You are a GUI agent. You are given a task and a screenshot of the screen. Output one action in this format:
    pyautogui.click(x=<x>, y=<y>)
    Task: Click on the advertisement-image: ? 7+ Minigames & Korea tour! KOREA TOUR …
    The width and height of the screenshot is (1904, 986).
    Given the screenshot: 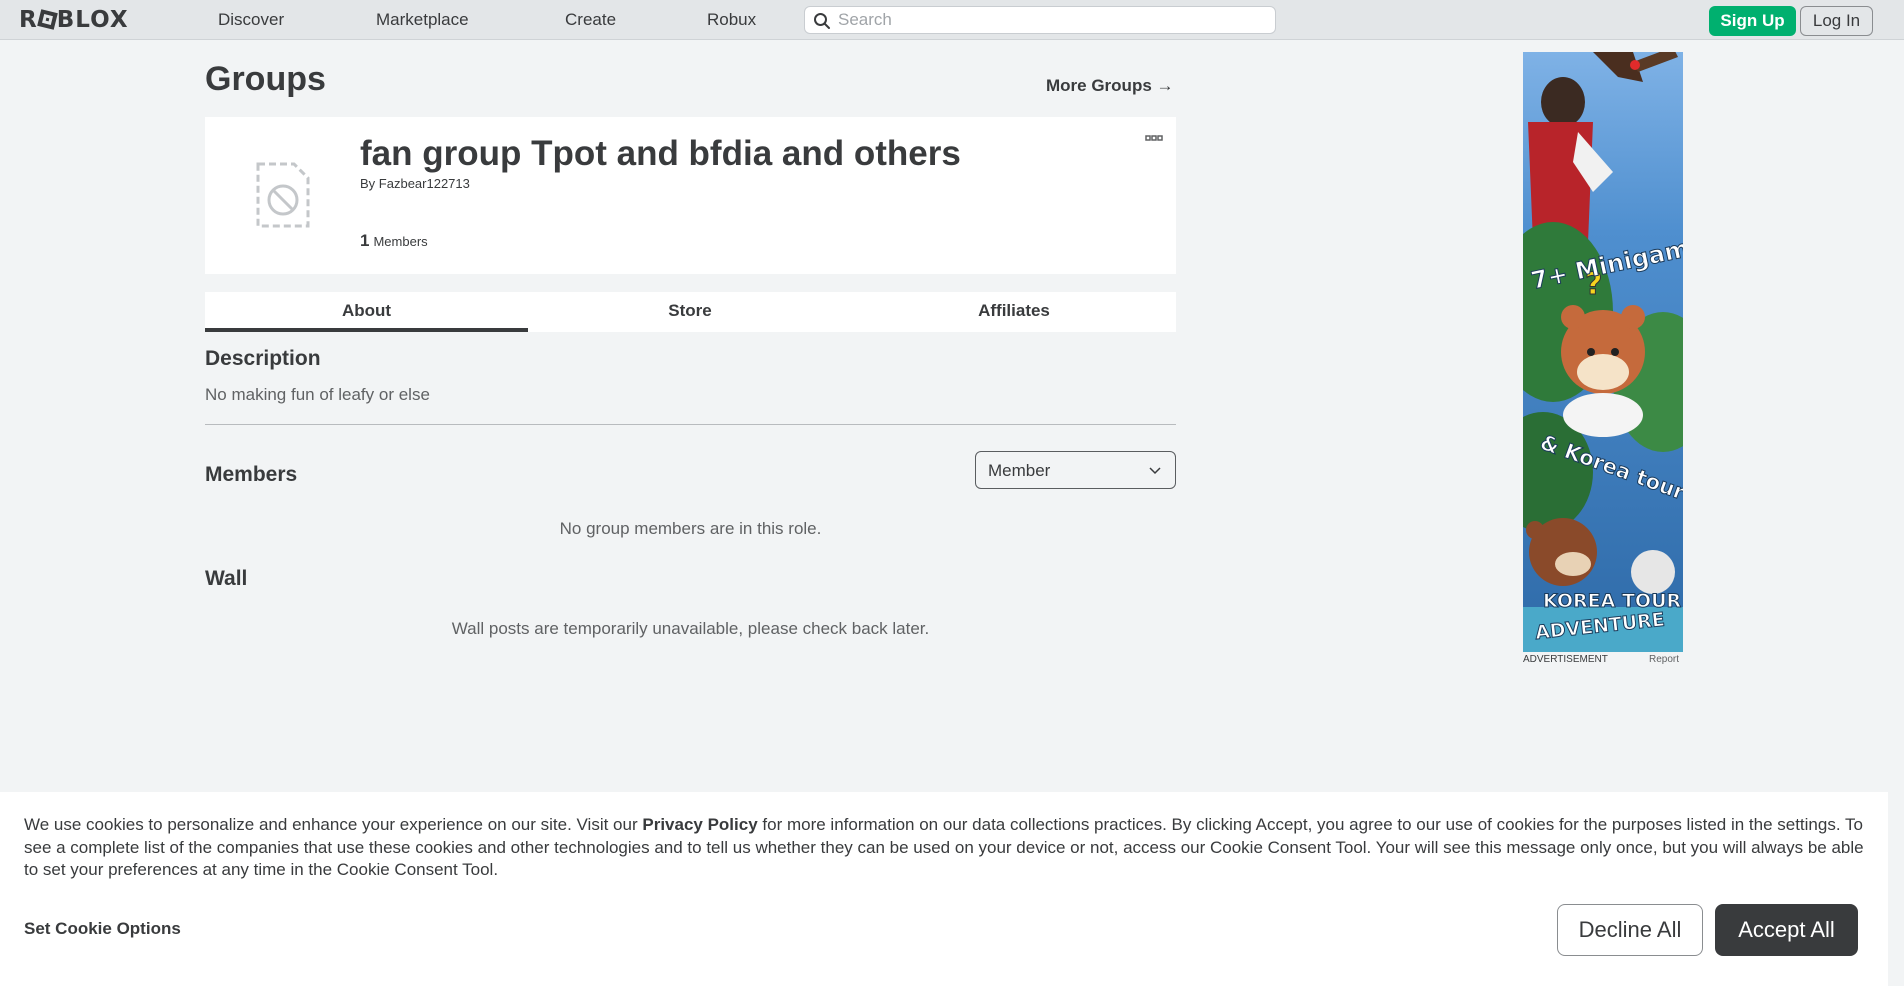 What is the action you would take?
    pyautogui.click(x=1603, y=352)
    